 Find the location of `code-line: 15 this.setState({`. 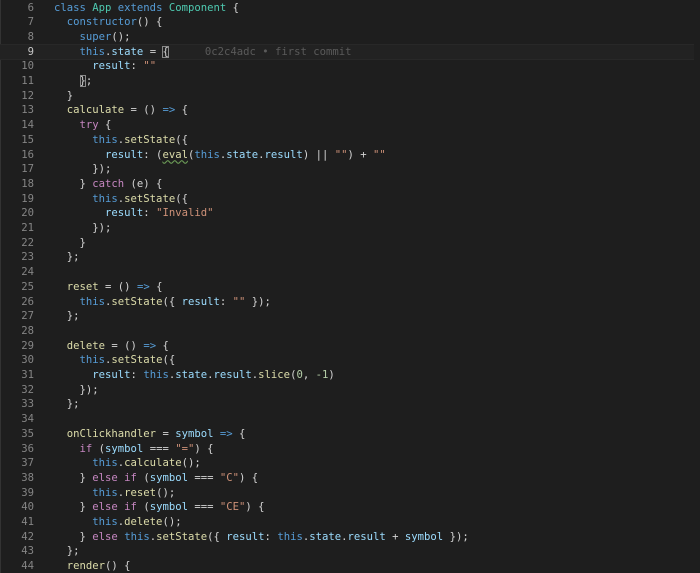

code-line: 15 this.setState({ is located at coordinates (350, 140).